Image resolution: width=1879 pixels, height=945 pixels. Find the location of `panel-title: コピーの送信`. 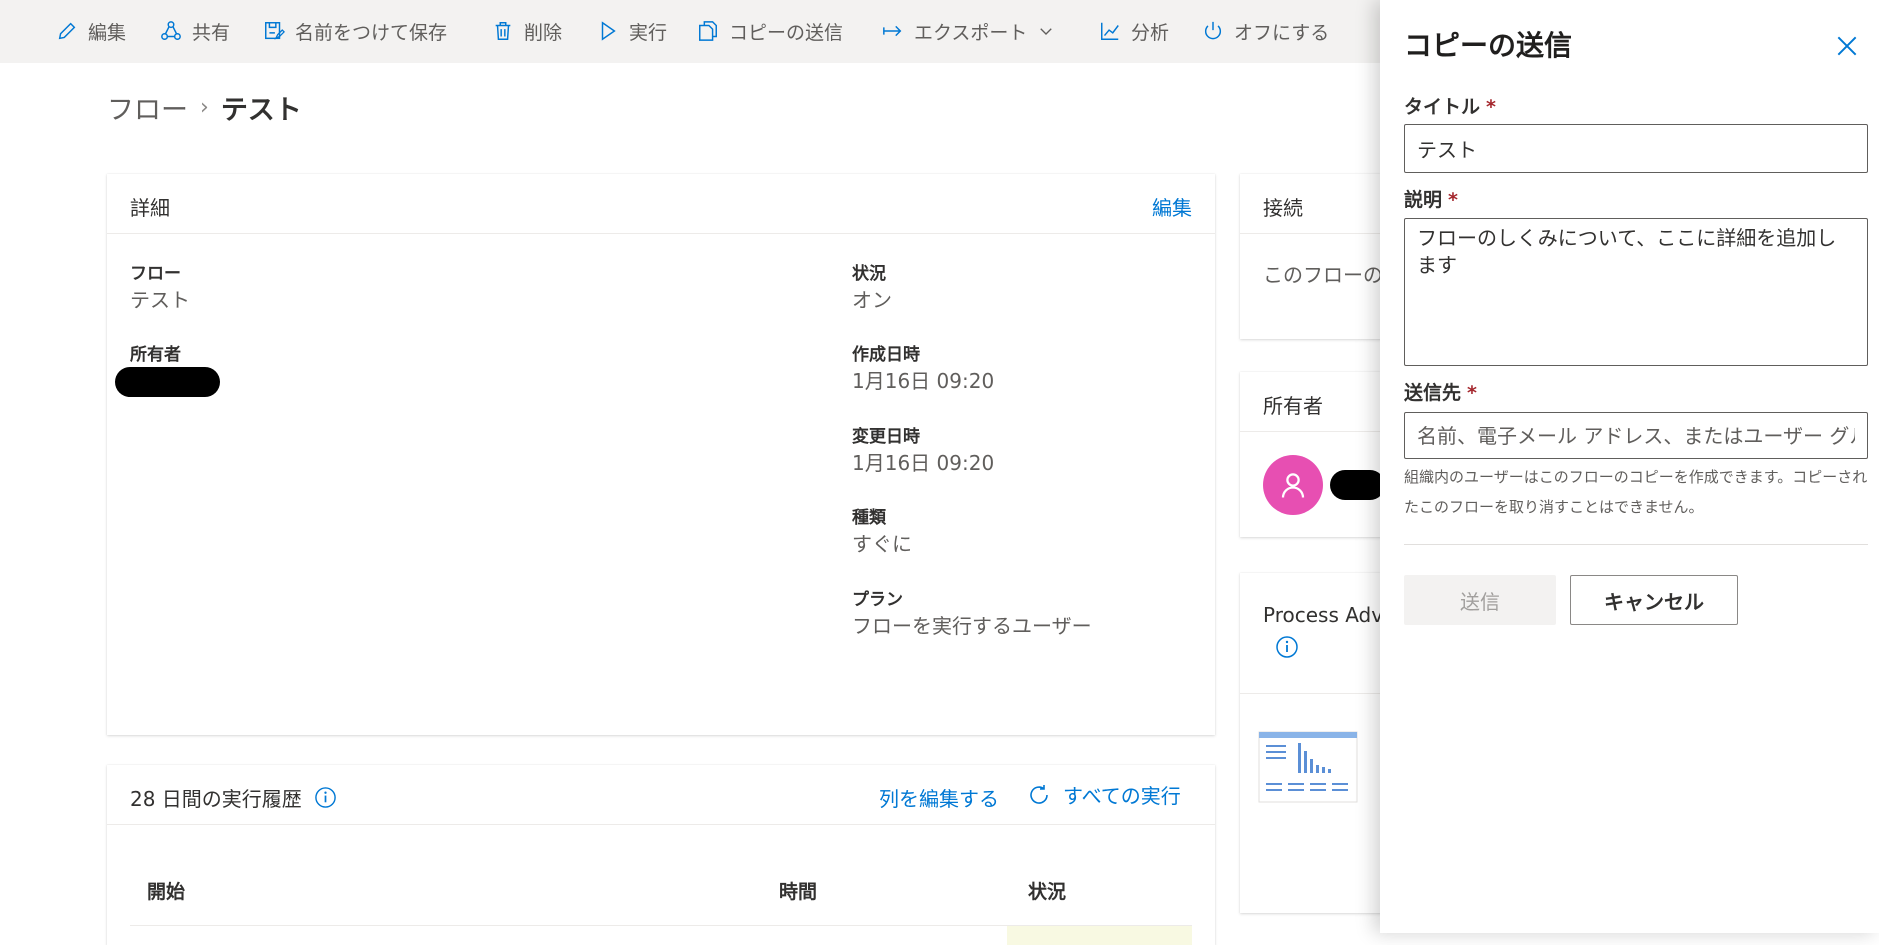

panel-title: コピーの送信 is located at coordinates (1488, 45).